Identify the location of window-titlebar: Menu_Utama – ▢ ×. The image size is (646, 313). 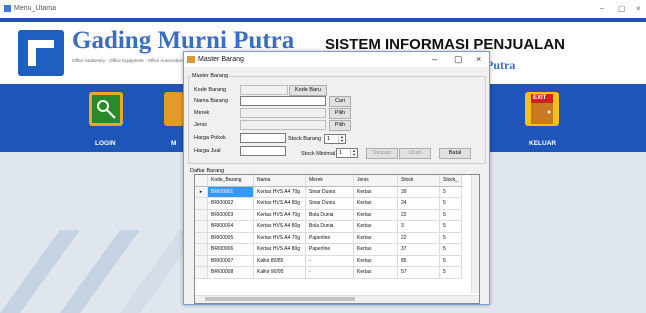
(323, 9).